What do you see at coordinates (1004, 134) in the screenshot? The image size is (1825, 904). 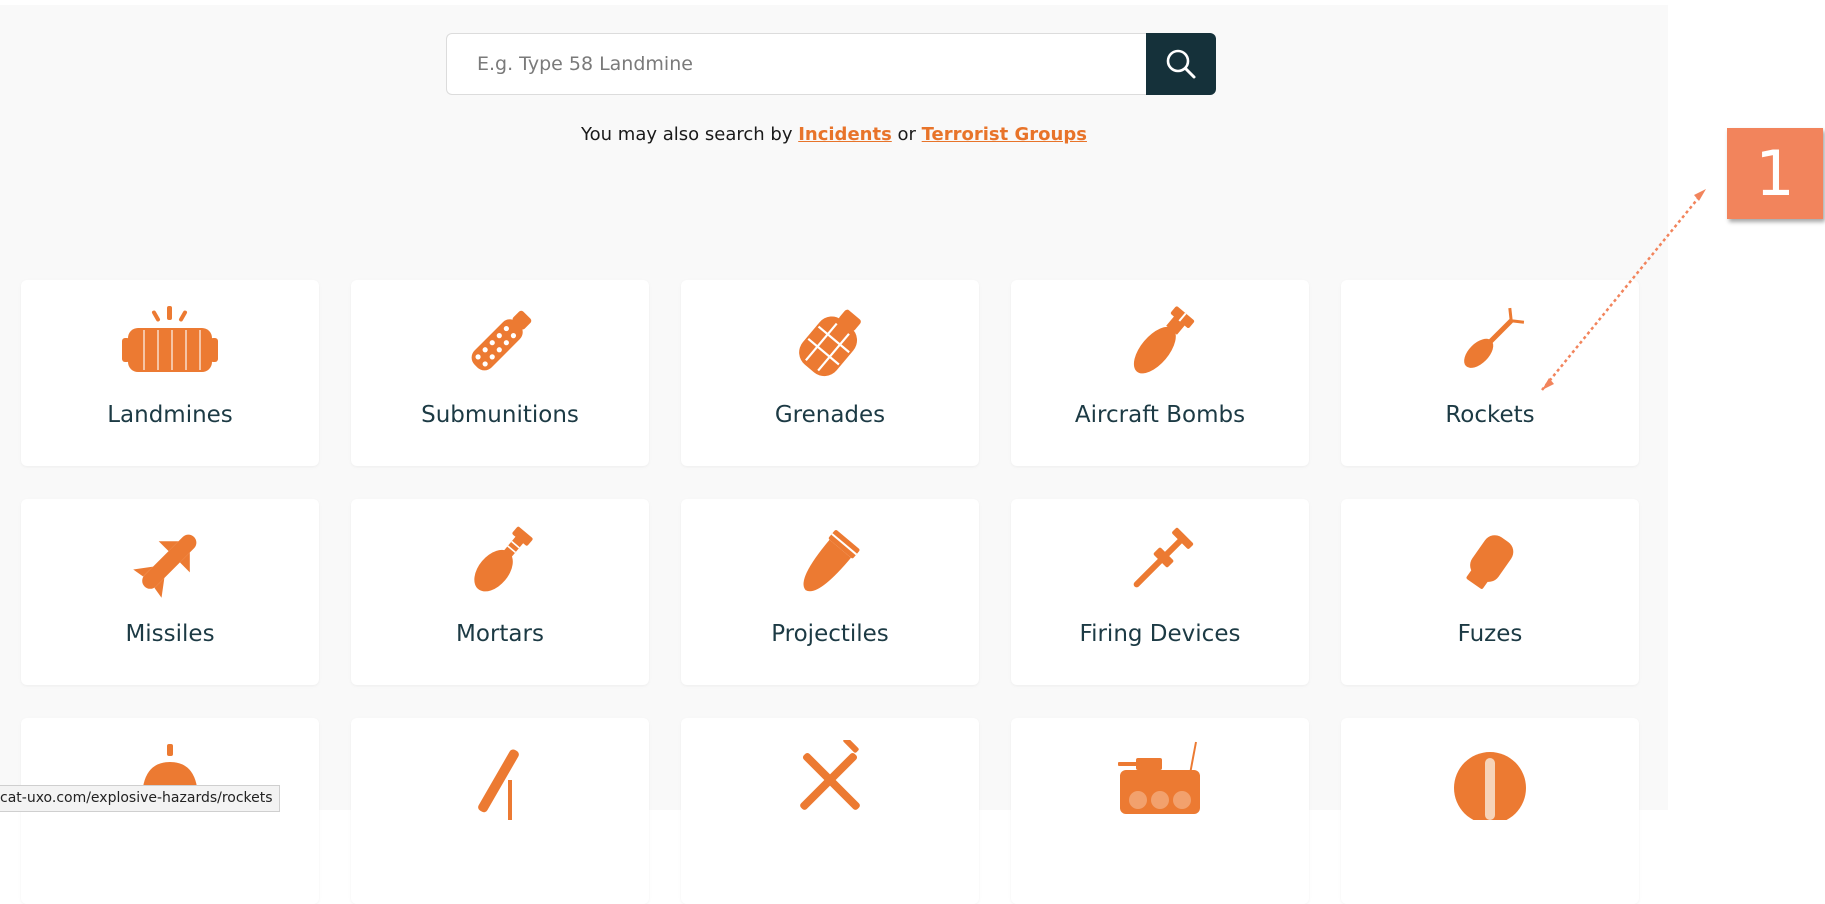 I see `terrorist-groups-link: Terrorist Groups` at bounding box center [1004, 134].